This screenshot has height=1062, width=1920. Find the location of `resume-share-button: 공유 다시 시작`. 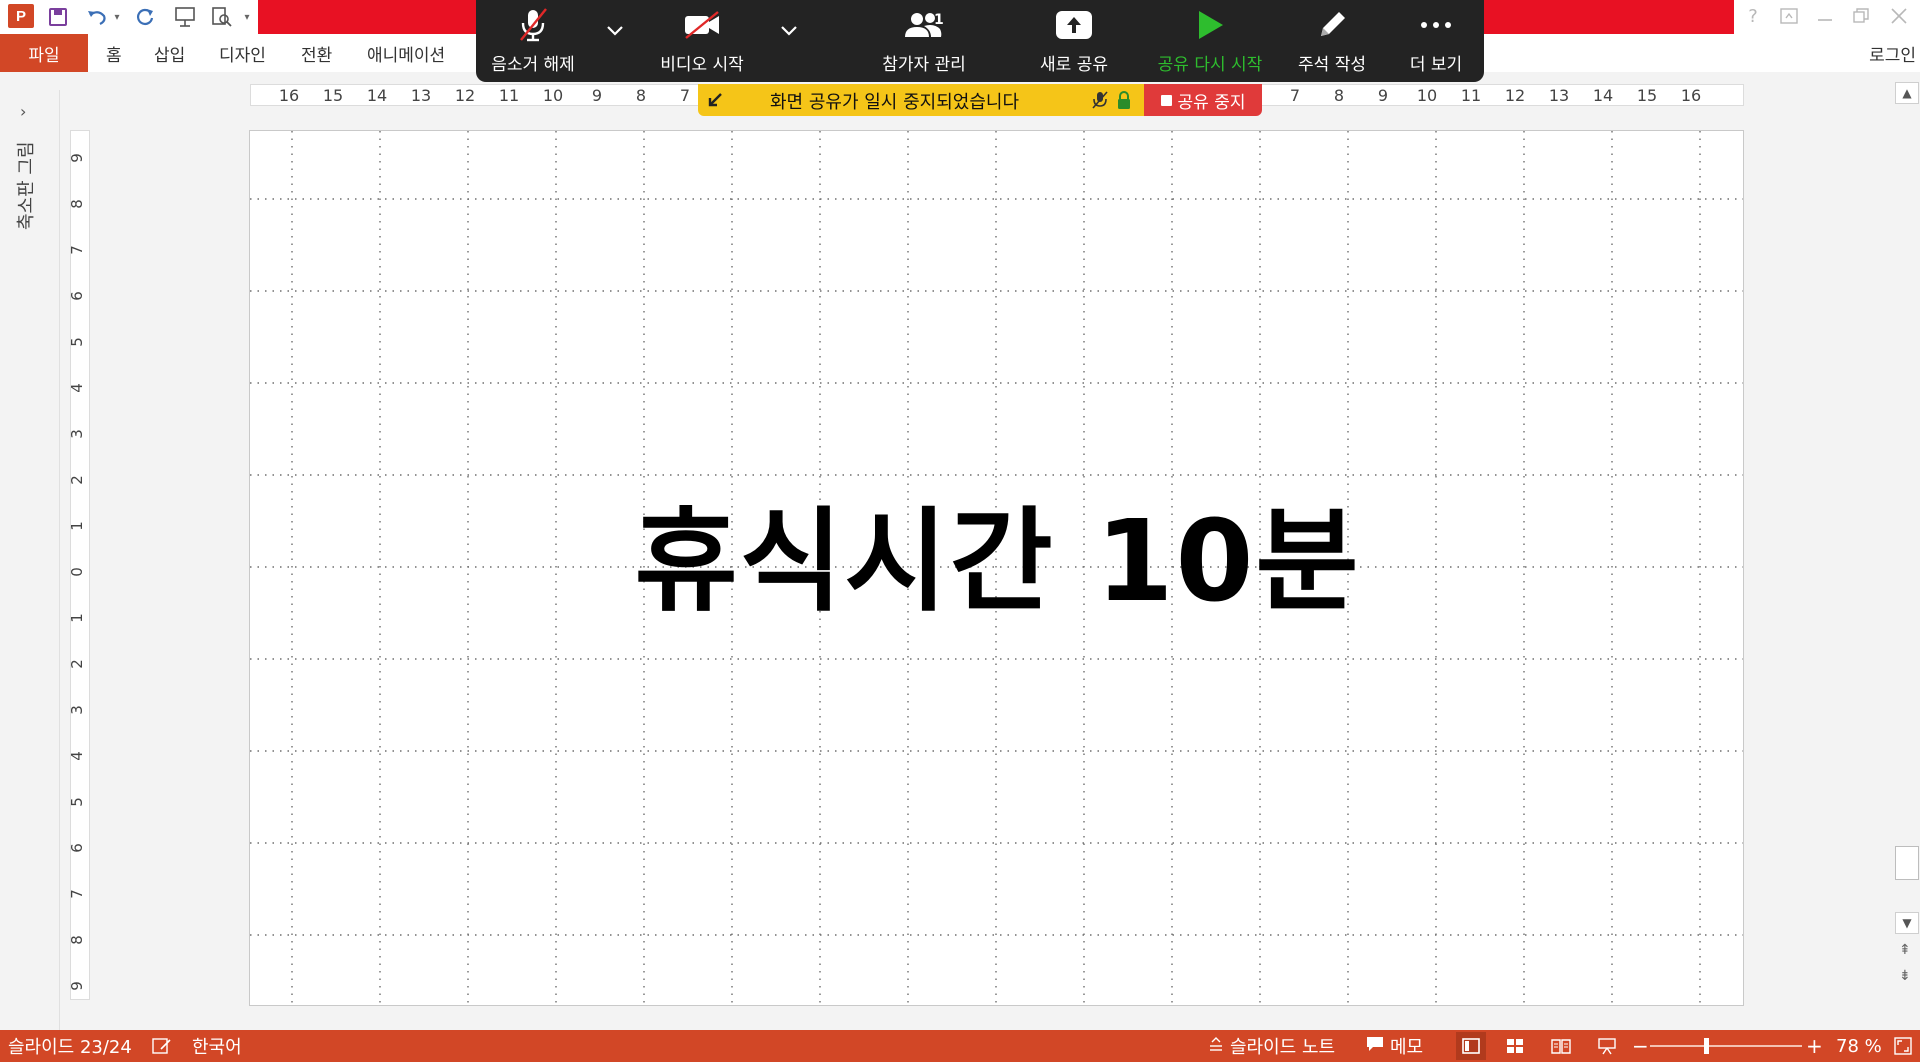

resume-share-button: 공유 다시 시작 is located at coordinates (1210, 41).